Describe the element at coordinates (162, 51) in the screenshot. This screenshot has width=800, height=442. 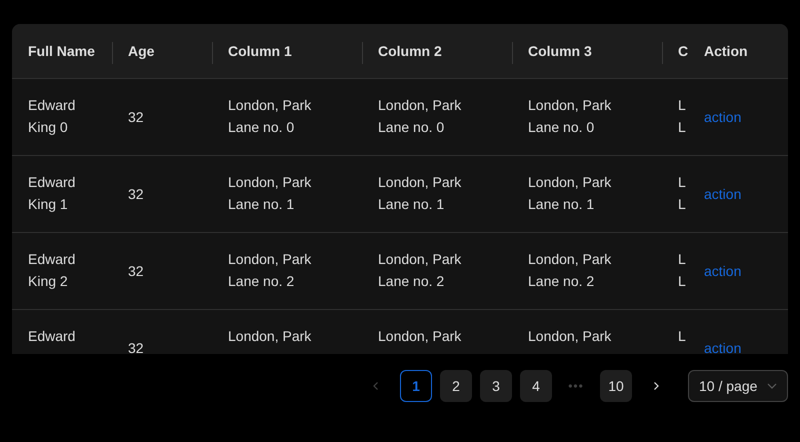
I see `column-header: Age` at that location.